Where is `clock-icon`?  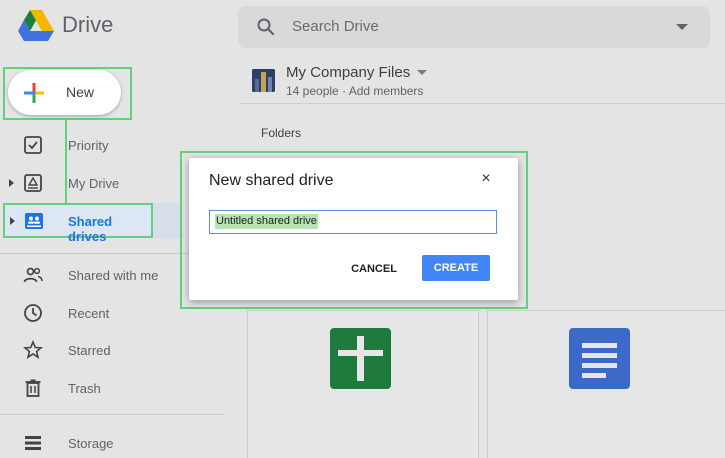
clock-icon is located at coordinates (33, 313).